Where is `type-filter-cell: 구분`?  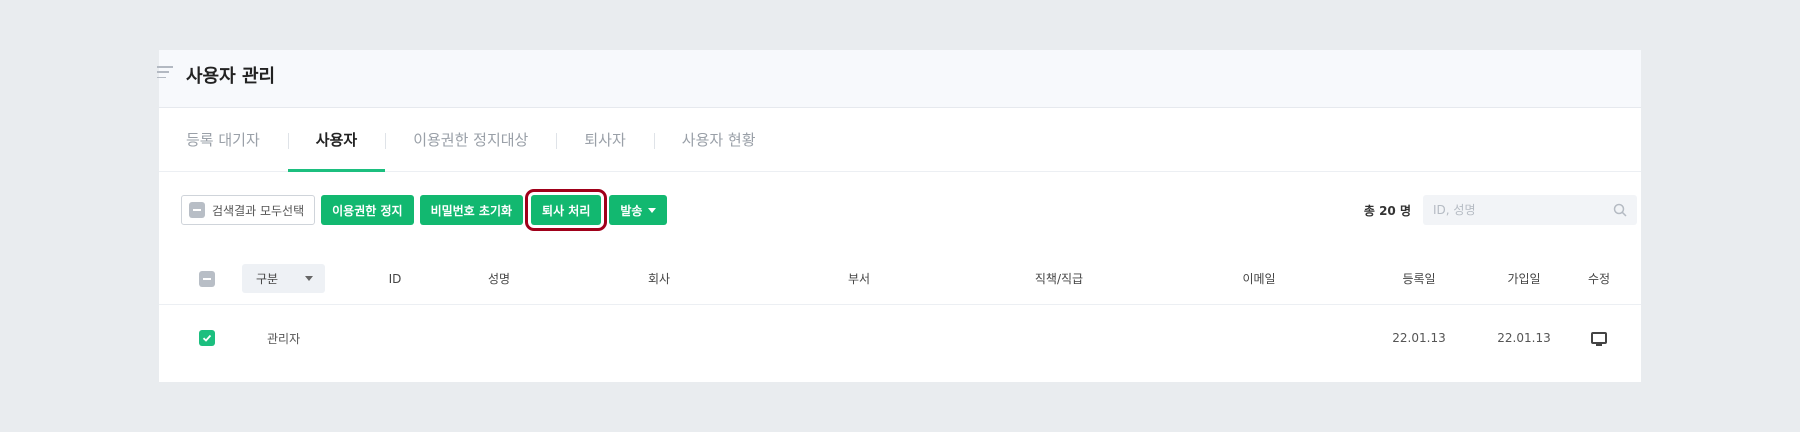
type-filter-cell: 구분 is located at coordinates (283, 278).